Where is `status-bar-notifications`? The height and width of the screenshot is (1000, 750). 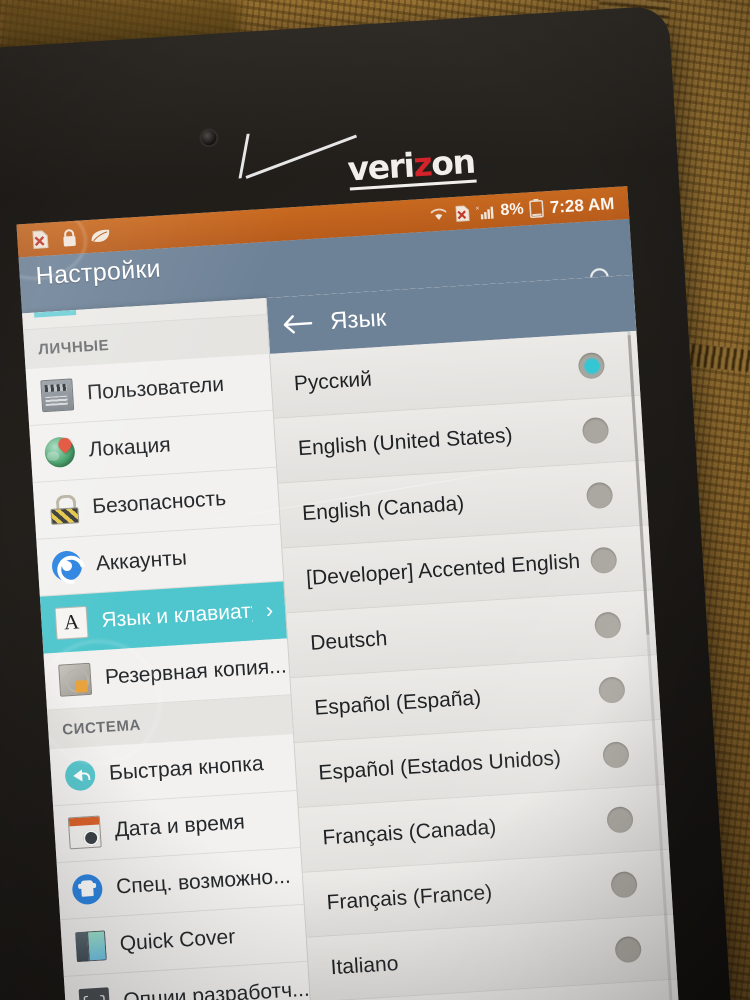 status-bar-notifications is located at coordinates (71, 238).